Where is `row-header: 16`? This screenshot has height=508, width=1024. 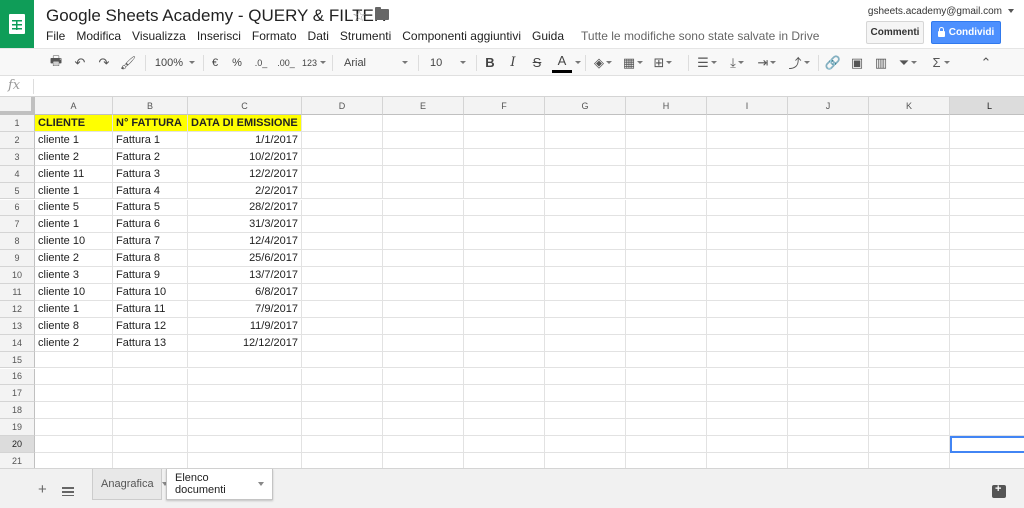
row-header: 16 is located at coordinates (17, 377).